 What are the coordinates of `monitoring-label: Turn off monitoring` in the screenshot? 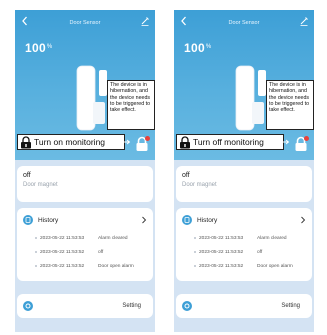 It's located at (228, 142).